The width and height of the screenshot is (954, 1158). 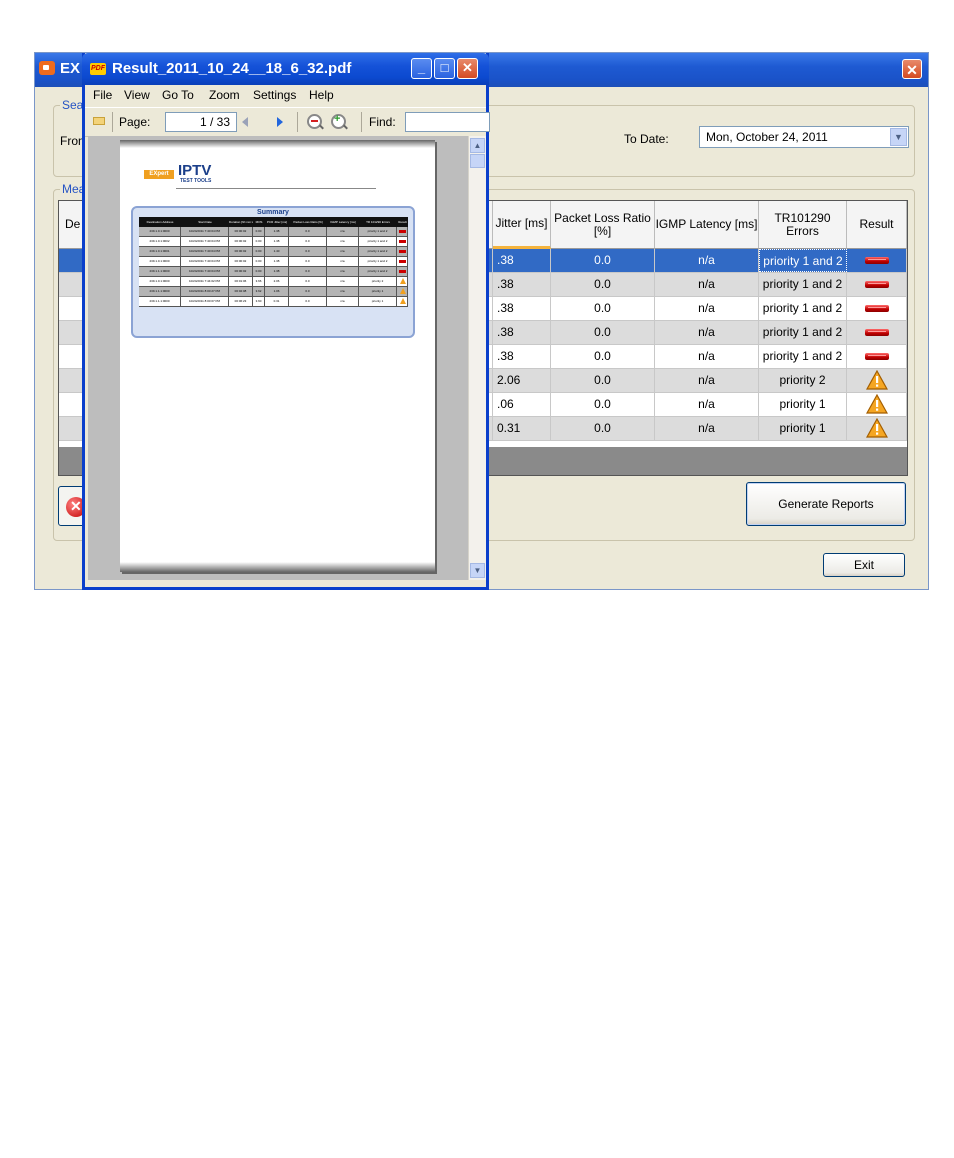 I want to click on to-date-picker: Mon, October 24, 2011 ▼, so click(x=804, y=137).